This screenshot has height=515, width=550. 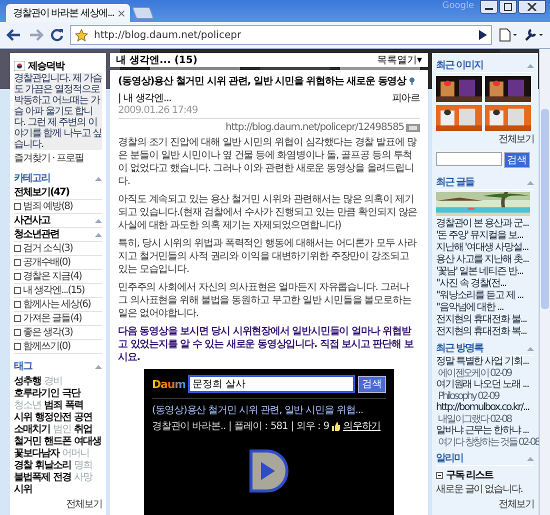 I want to click on category-link: 전체보기(47), so click(x=42, y=192).